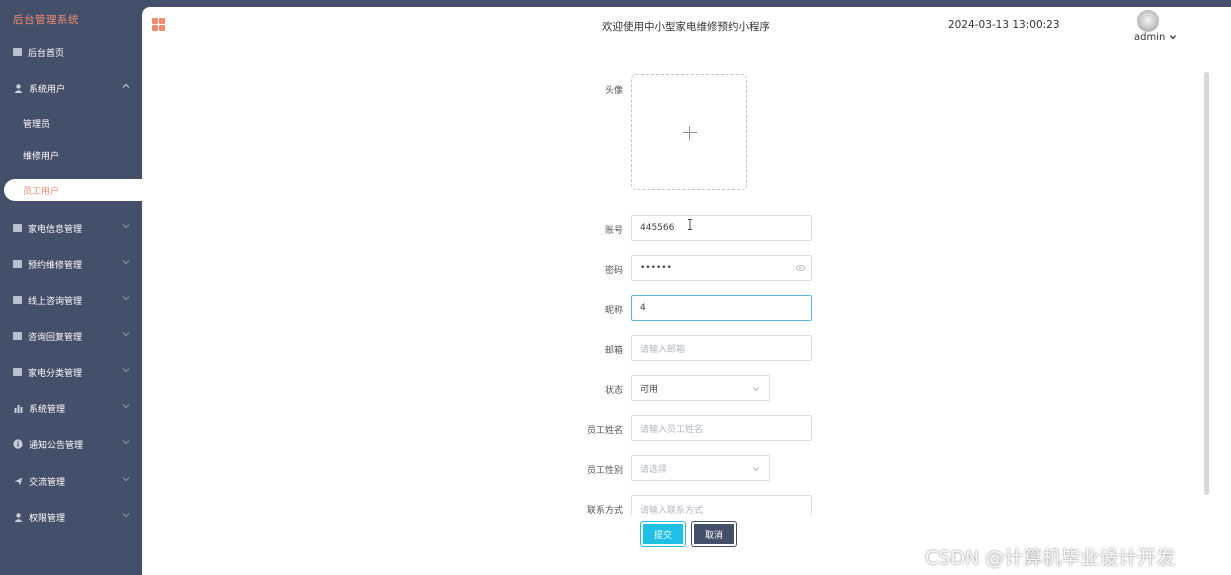 The height and width of the screenshot is (575, 1231). What do you see at coordinates (613, 231) in the screenshot?
I see `account-label: 账号` at bounding box center [613, 231].